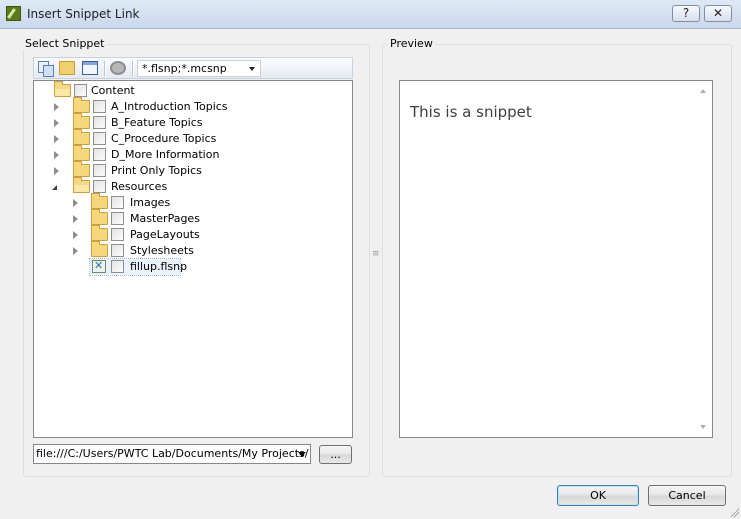 This screenshot has height=519, width=741. What do you see at coordinates (734, 512) in the screenshot?
I see `resize-grip-icon` at bounding box center [734, 512].